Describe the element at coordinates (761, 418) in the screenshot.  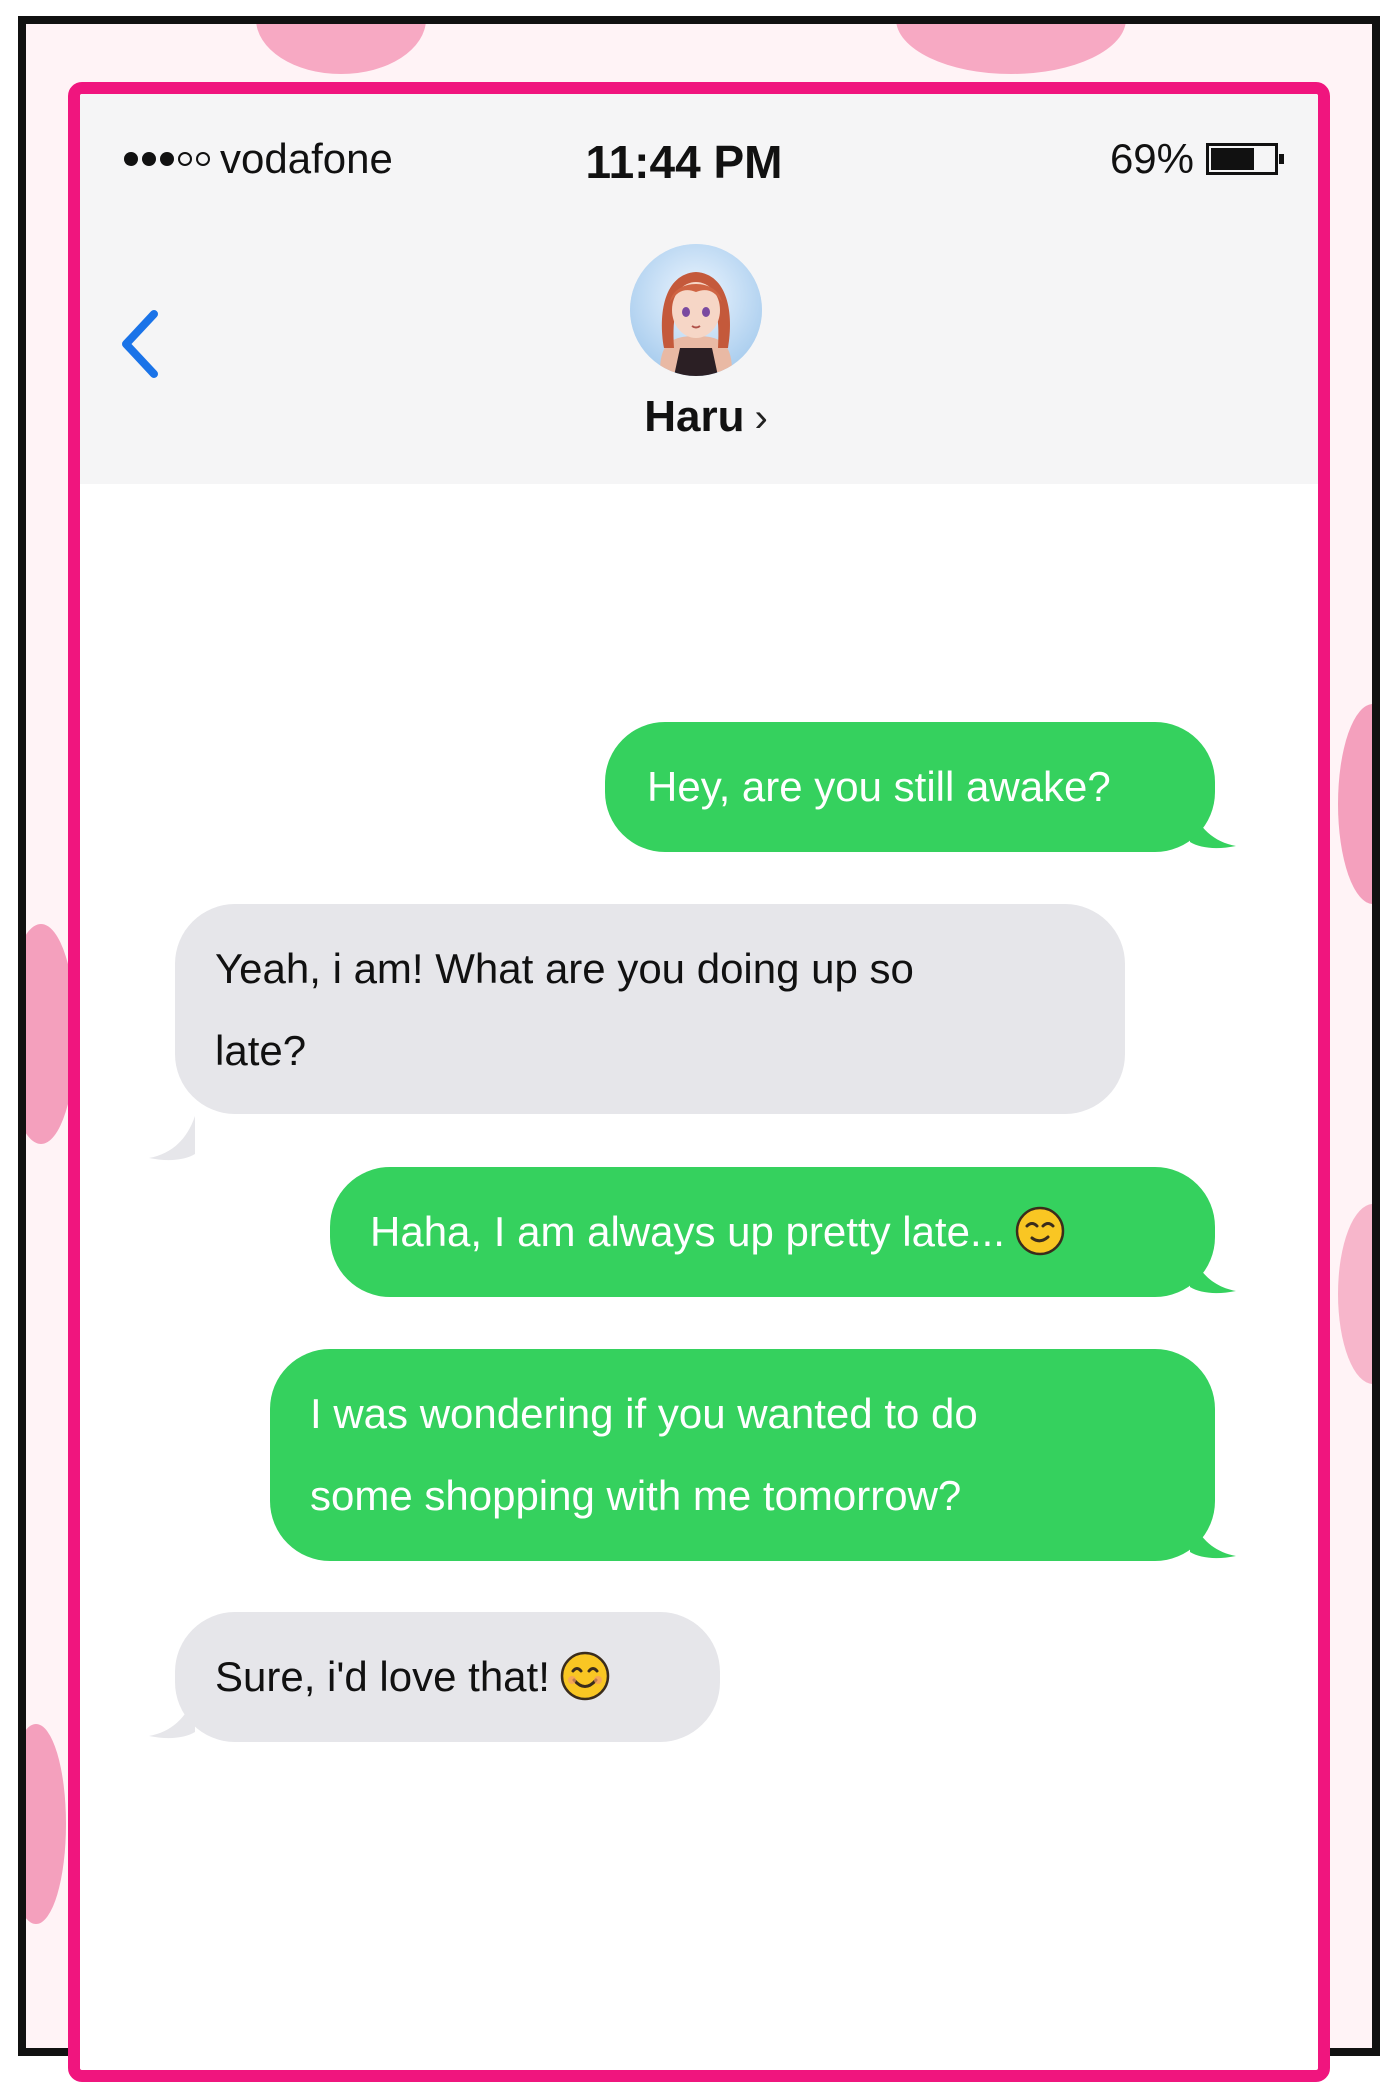
I see `chevron-right-icon: ›` at that location.